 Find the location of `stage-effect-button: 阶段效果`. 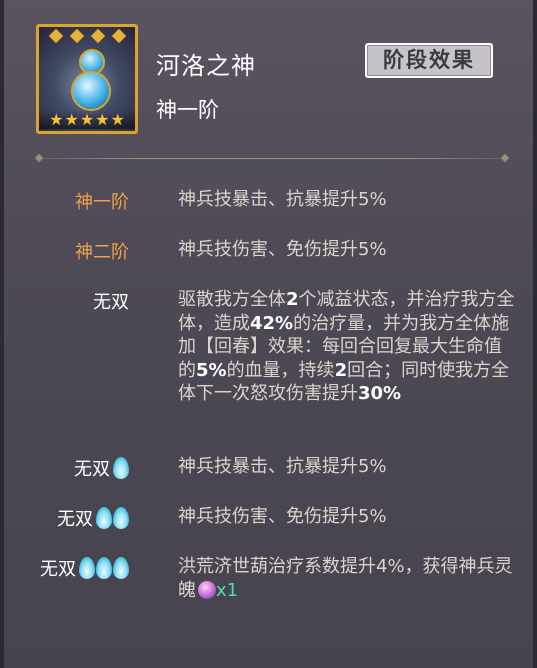

stage-effect-button: 阶段效果 is located at coordinates (429, 60).